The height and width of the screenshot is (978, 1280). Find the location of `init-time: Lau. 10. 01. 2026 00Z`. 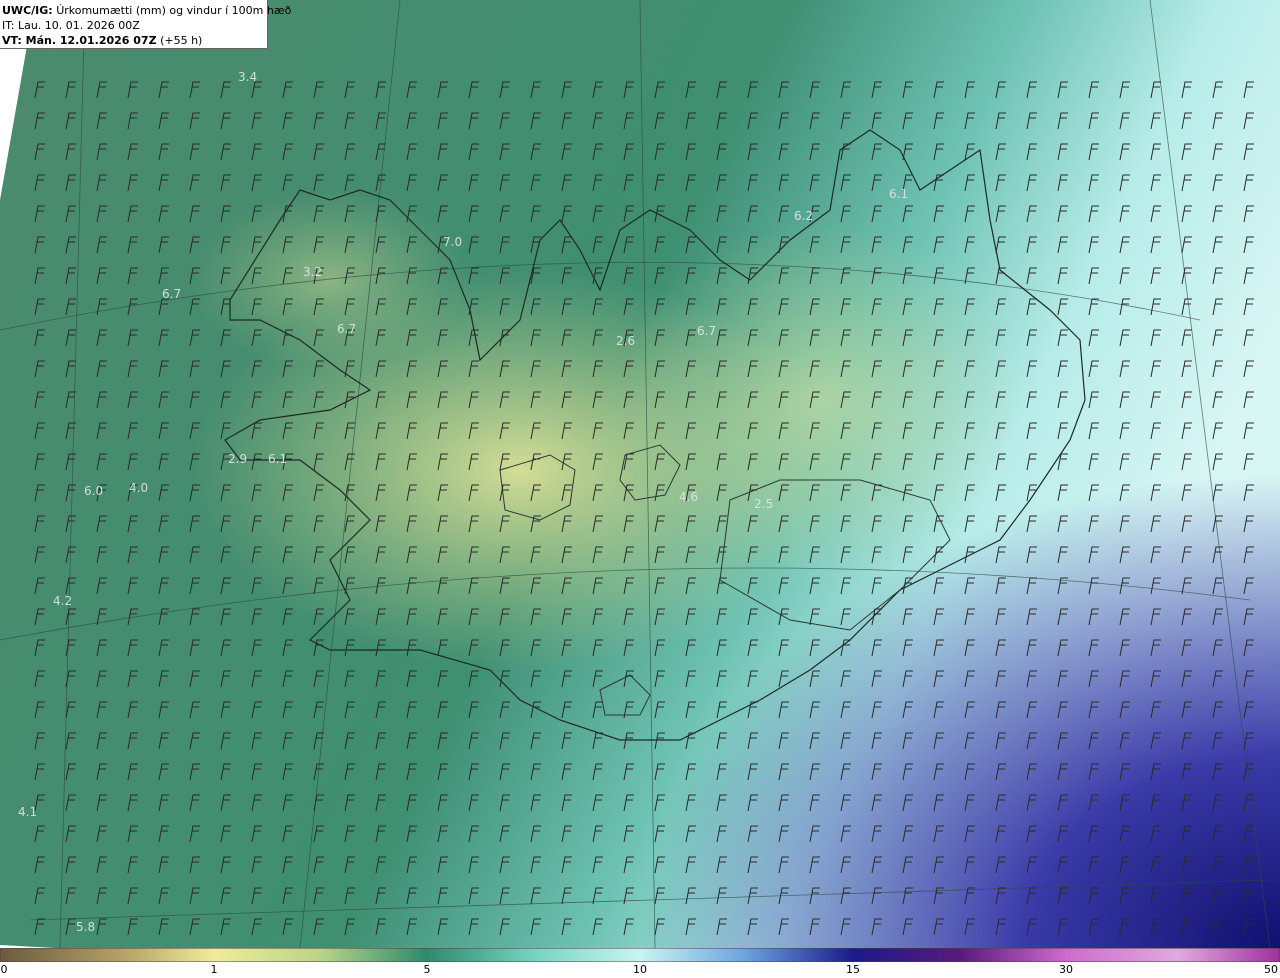

init-time: Lau. 10. 01. 2026 00Z is located at coordinates (78, 25).